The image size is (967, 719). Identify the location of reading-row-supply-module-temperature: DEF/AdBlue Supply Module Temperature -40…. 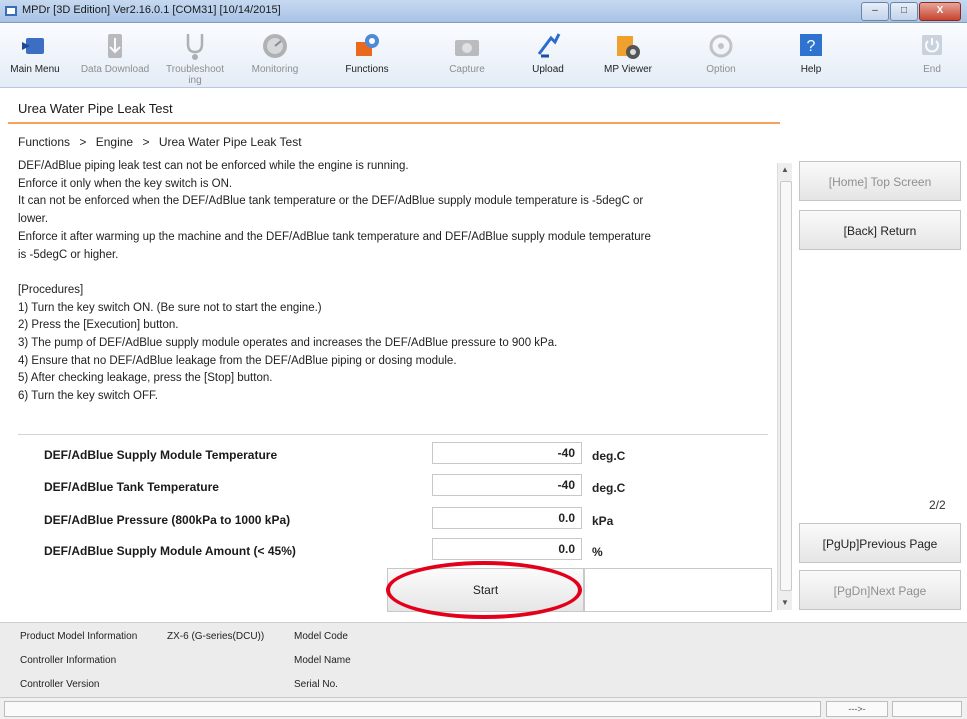
(404, 455).